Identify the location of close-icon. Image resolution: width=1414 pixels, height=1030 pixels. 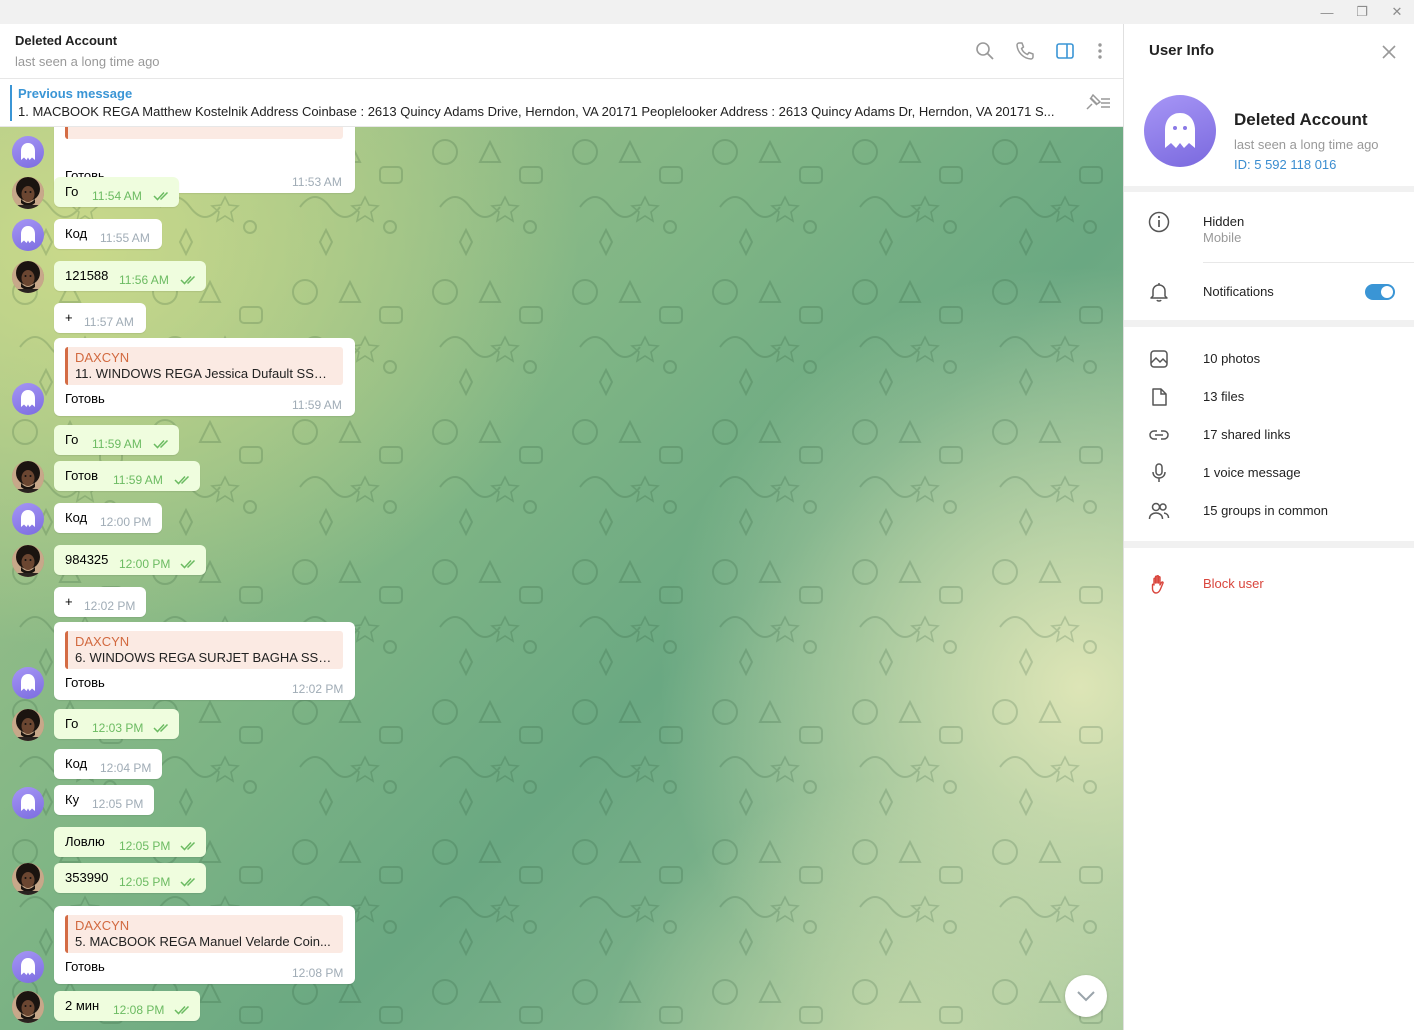
(1389, 53).